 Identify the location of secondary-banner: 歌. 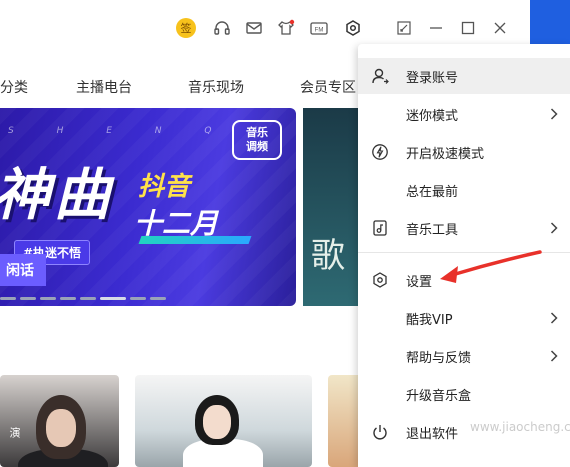
(333, 207).